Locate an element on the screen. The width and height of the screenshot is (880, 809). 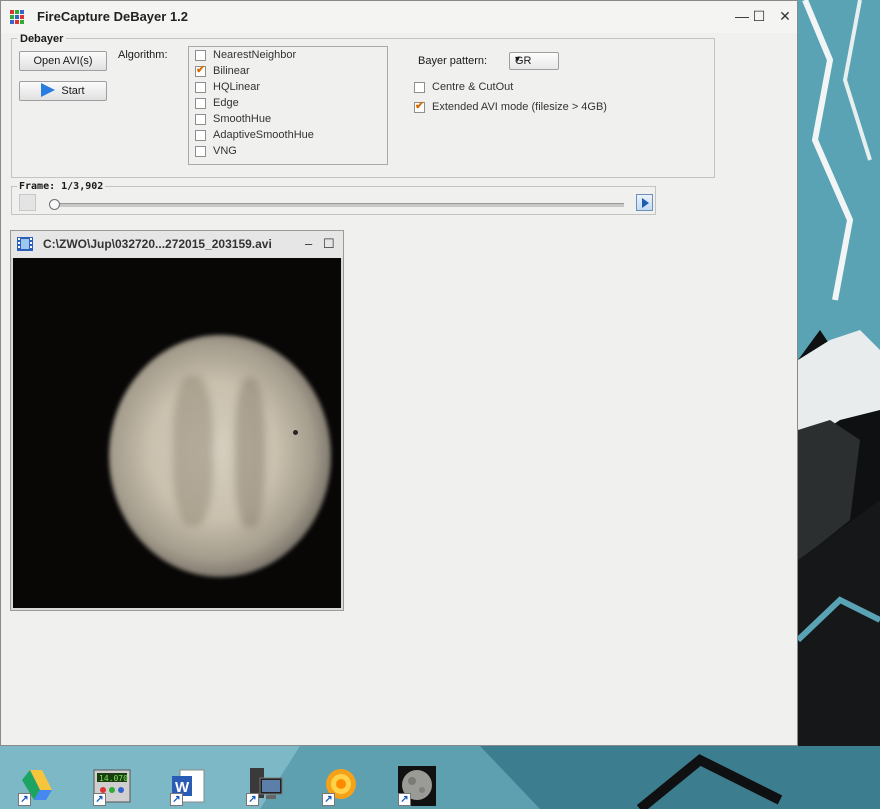
computer-icon: ↗ is located at coordinates (265, 786).